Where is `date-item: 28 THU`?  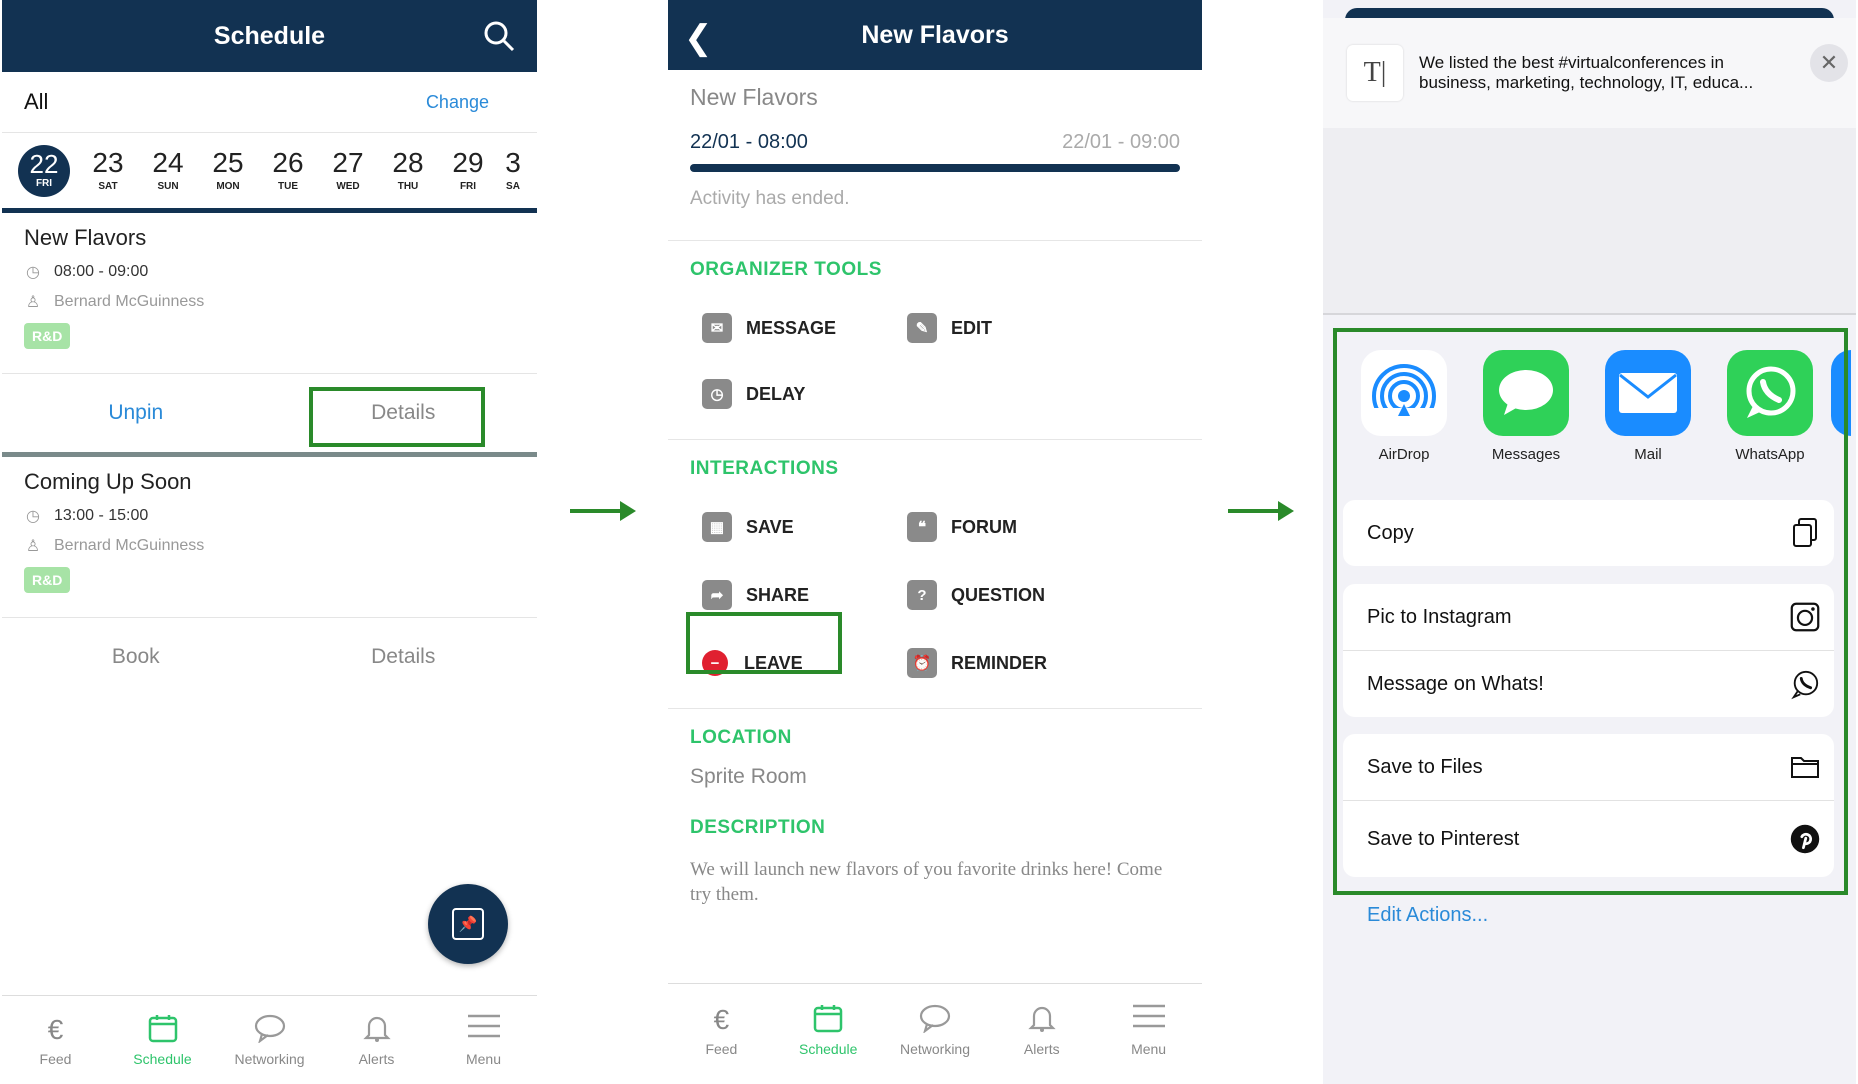 date-item: 28 THU is located at coordinates (408, 171).